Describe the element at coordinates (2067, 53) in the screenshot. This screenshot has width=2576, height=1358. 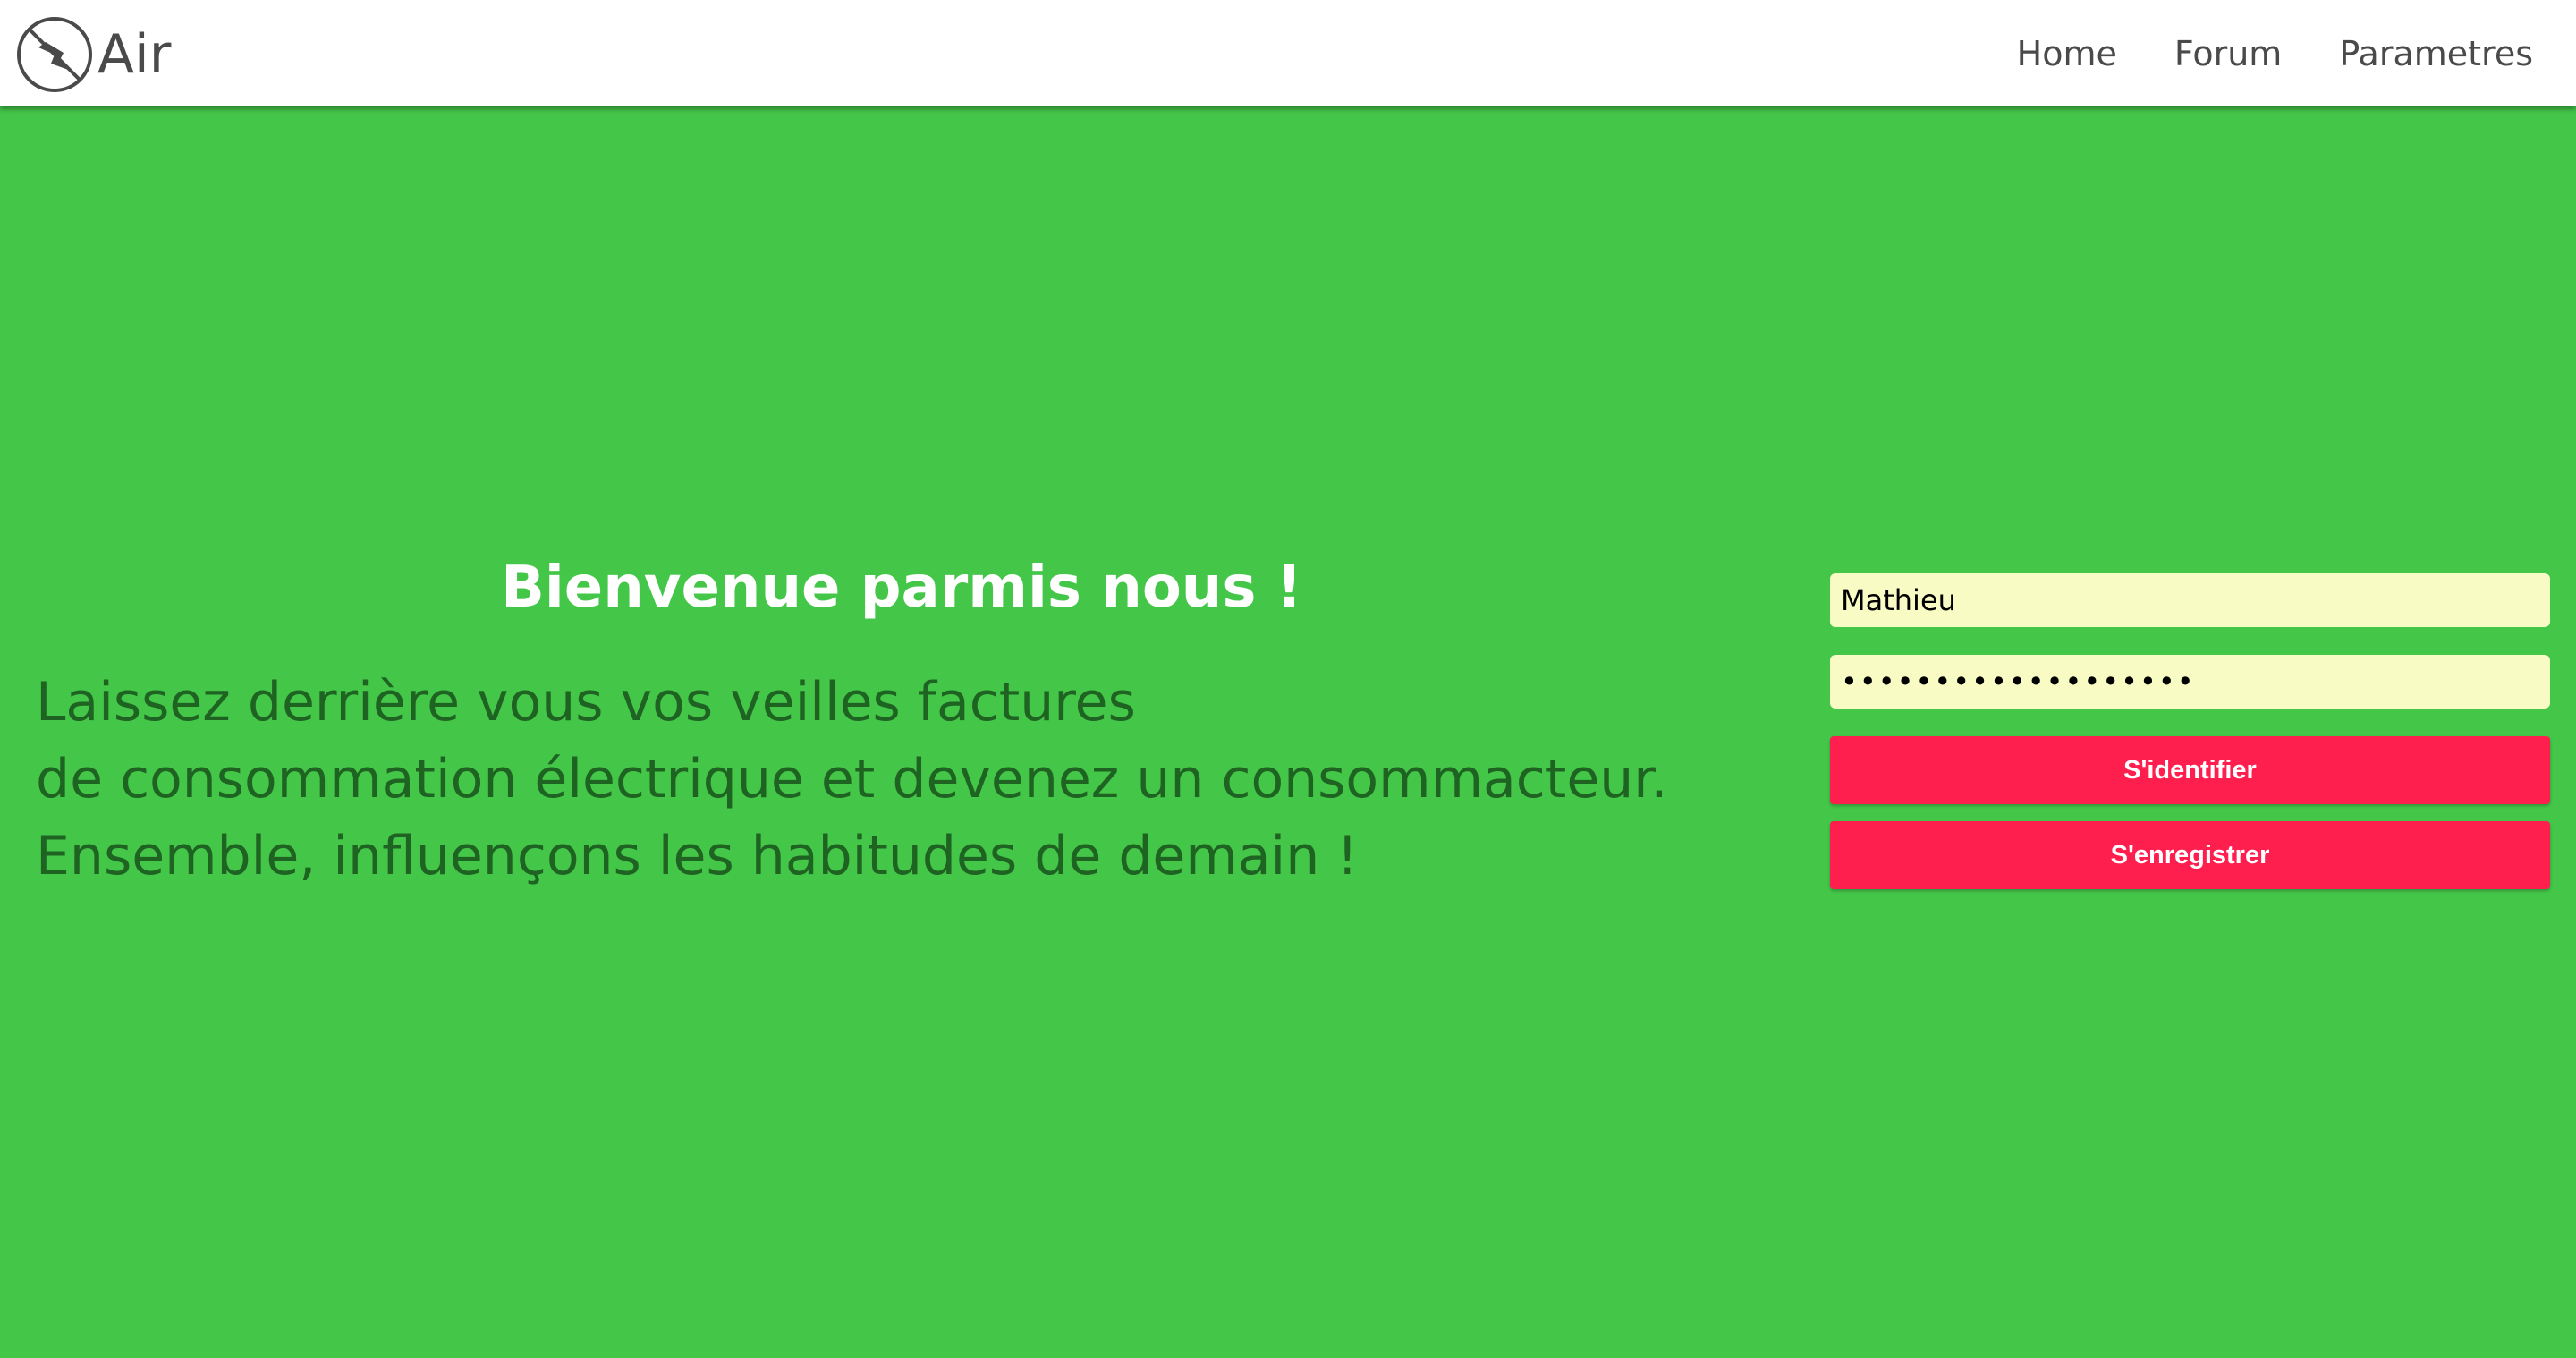
I see `nav-link-home: Home` at that location.